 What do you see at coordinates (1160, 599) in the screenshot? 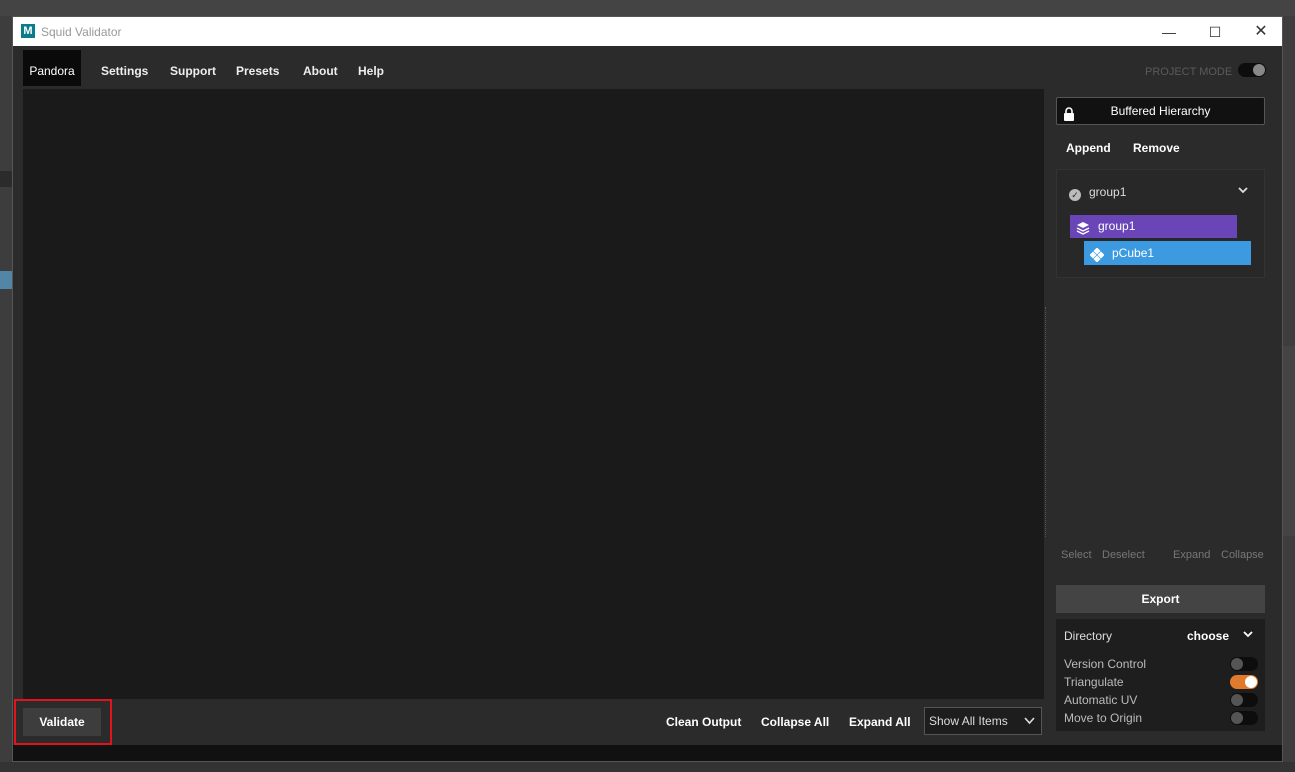
I see `export-button: Export` at bounding box center [1160, 599].